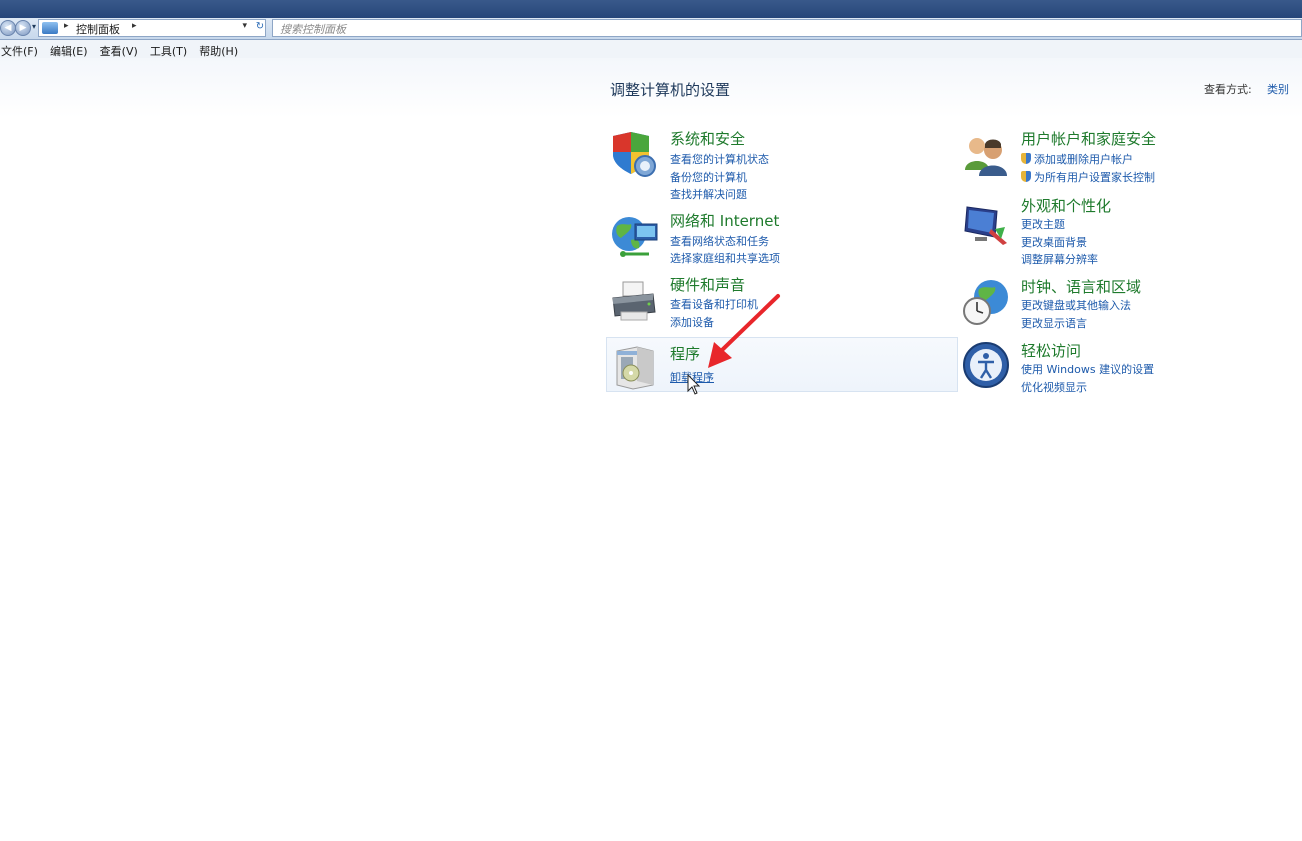 The height and width of the screenshot is (841, 1302). What do you see at coordinates (744, 331) in the screenshot?
I see `annotation-arrow-icon` at bounding box center [744, 331].